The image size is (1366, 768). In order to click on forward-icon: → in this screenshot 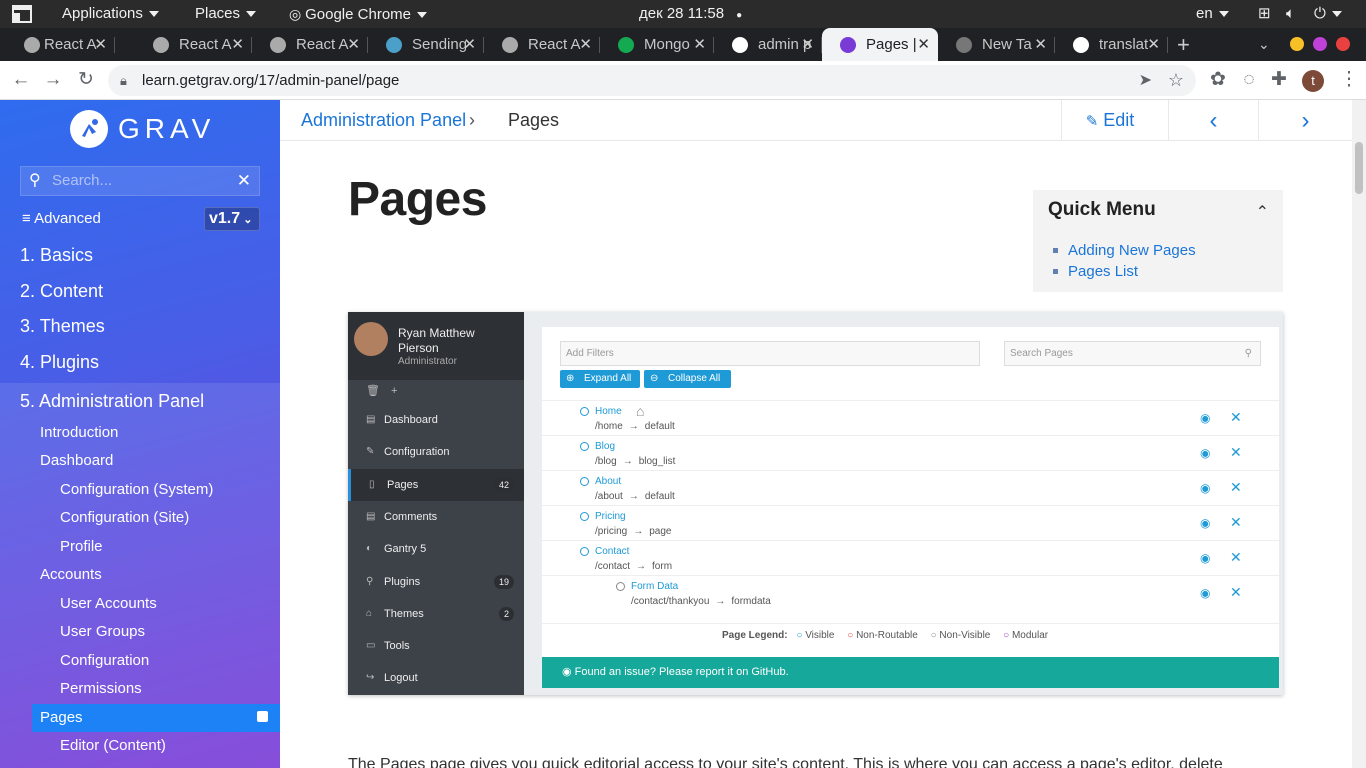, I will do `click(53, 80)`.